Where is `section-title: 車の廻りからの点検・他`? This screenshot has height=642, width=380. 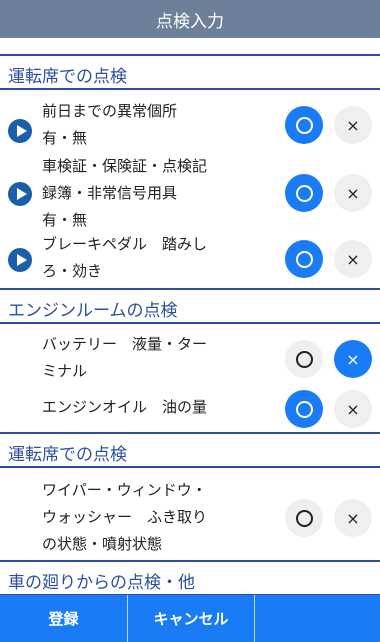 section-title: 車の廻りからの点検・他 is located at coordinates (101, 583).